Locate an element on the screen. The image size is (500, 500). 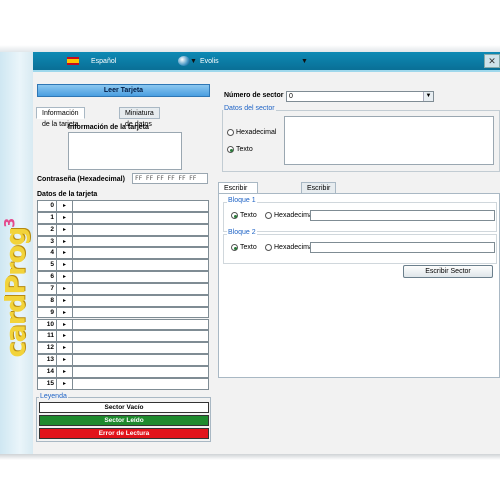
sector-data-title: Datos del sector is located at coordinates (249, 108).